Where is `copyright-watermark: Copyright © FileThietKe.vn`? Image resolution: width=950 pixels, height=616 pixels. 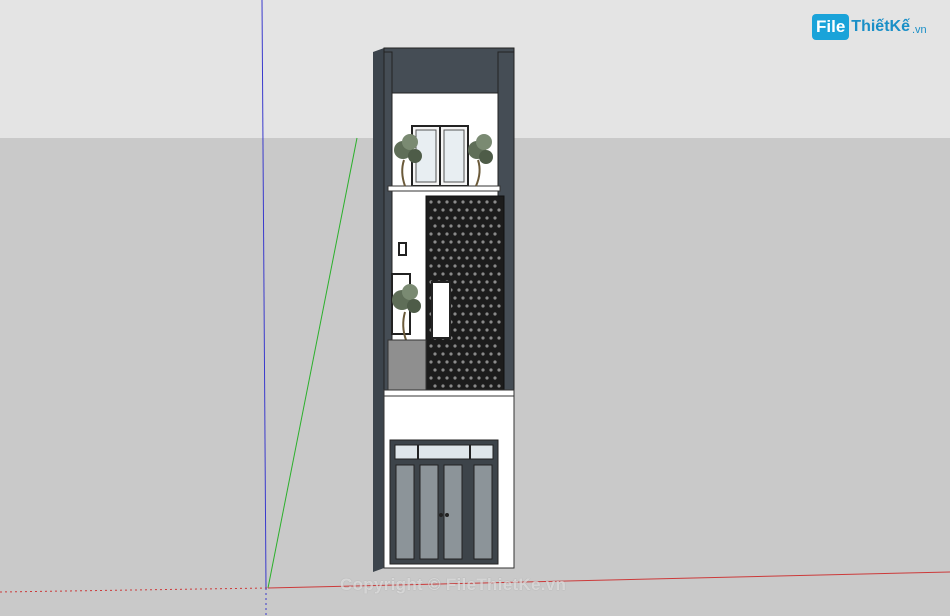 copyright-watermark: Copyright © FileThietKe.vn is located at coordinates (453, 584).